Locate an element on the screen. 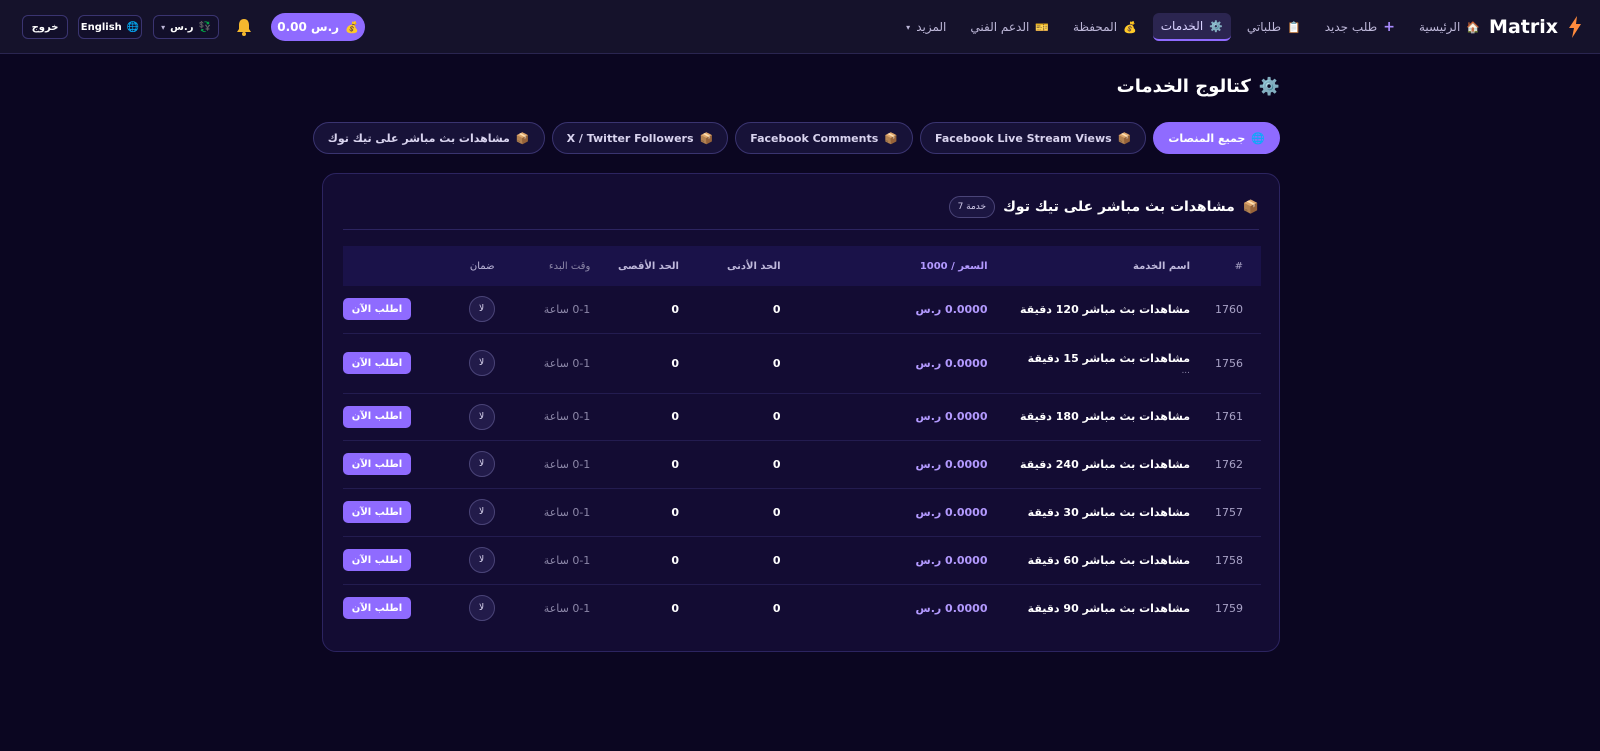 This screenshot has height=751, width=1600. bell-icon is located at coordinates (244, 27).